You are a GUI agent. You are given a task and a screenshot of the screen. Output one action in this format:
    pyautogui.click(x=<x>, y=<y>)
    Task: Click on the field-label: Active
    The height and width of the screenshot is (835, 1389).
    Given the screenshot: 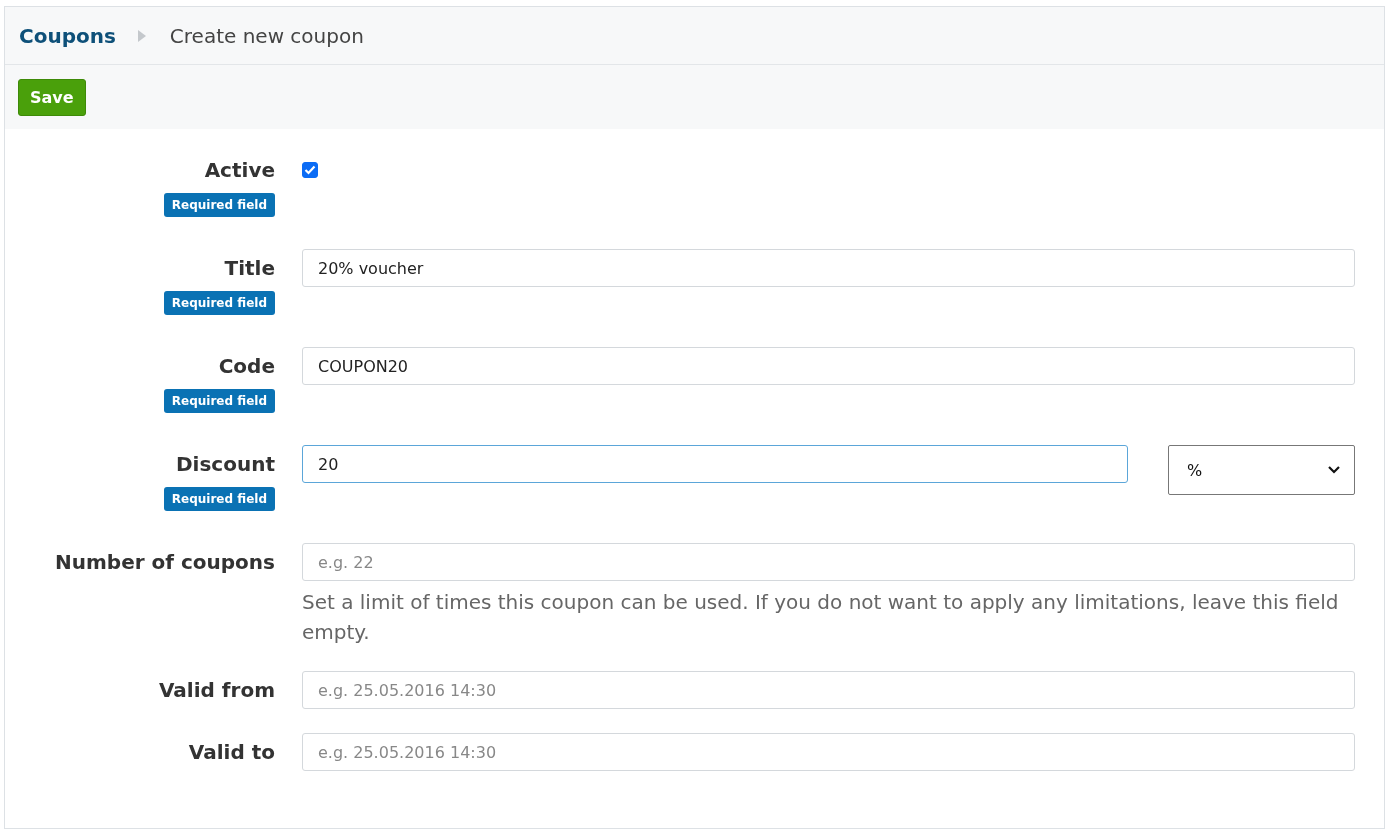 What is the action you would take?
    pyautogui.click(x=239, y=170)
    